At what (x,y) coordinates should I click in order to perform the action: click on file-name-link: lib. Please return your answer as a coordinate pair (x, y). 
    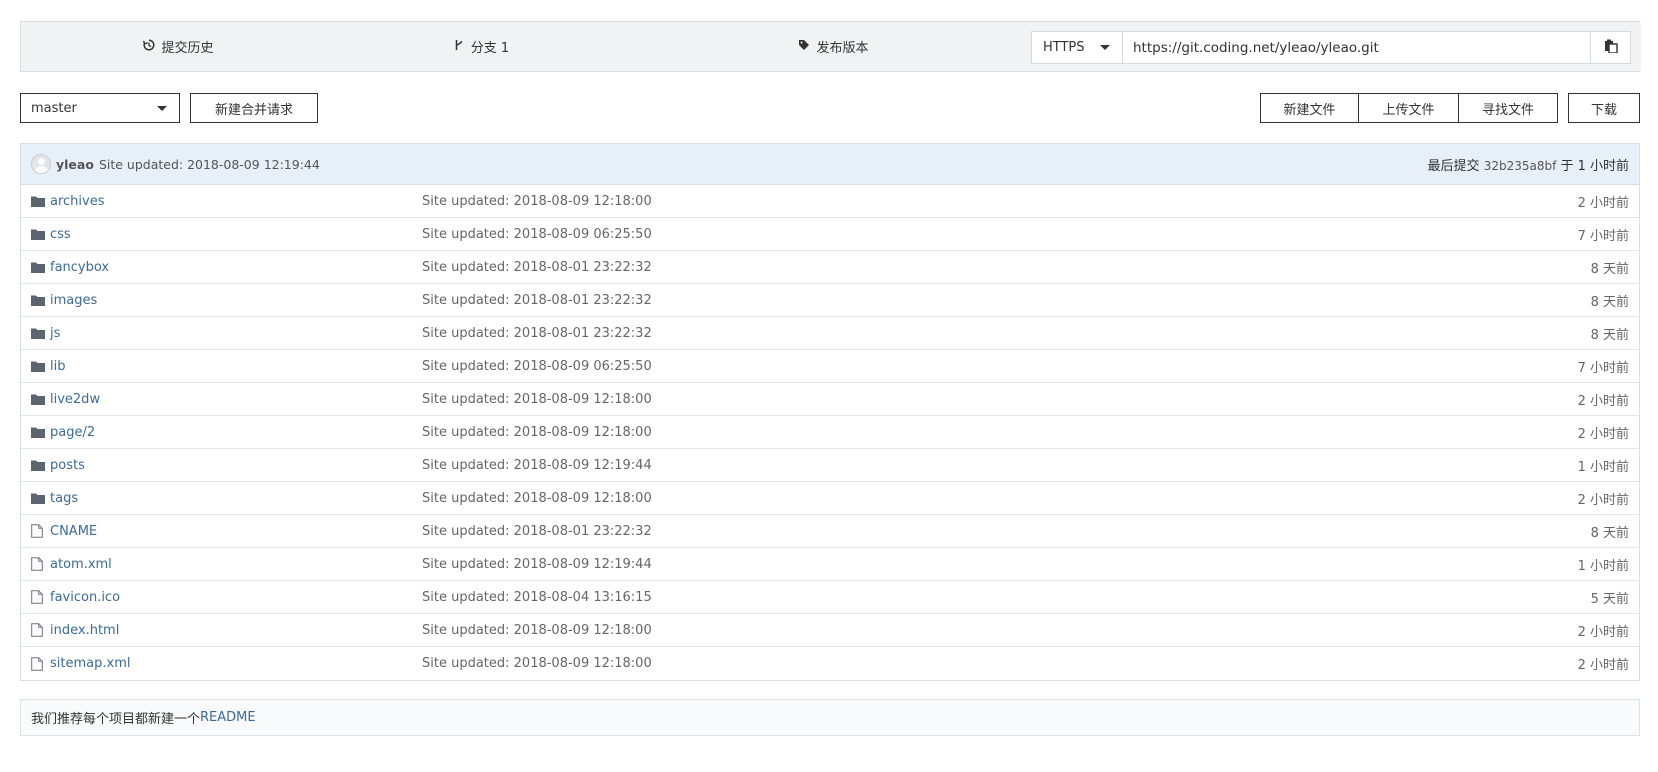
    Looking at the image, I should click on (236, 366).